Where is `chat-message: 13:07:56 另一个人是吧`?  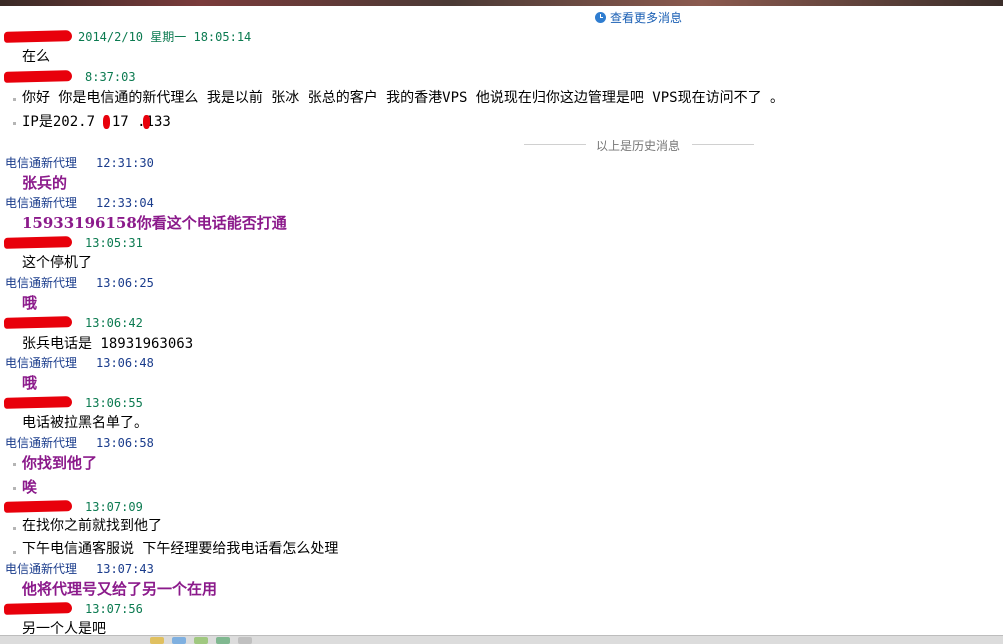 chat-message: 13:07:56 另一个人是吧 is located at coordinates (501, 619).